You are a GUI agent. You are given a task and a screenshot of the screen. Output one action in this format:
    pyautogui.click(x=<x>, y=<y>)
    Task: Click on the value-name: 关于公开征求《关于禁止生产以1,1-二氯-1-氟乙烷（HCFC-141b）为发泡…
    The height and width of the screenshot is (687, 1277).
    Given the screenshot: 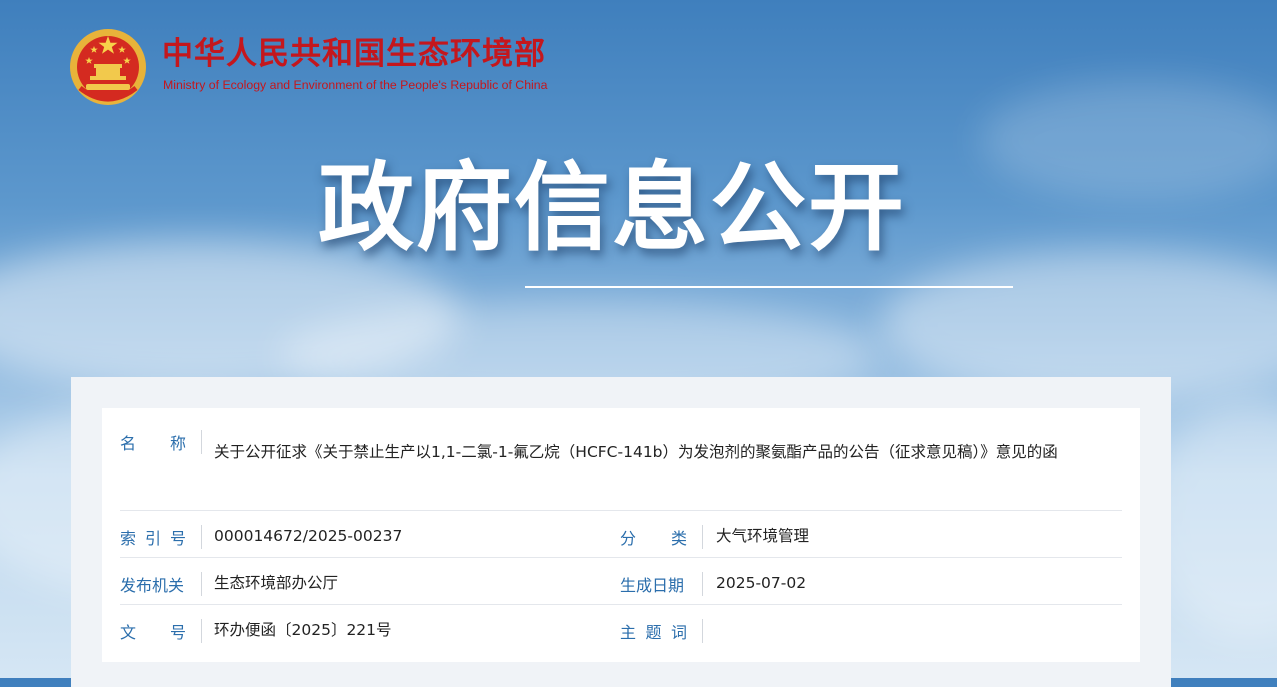 What is the action you would take?
    pyautogui.click(x=636, y=452)
    